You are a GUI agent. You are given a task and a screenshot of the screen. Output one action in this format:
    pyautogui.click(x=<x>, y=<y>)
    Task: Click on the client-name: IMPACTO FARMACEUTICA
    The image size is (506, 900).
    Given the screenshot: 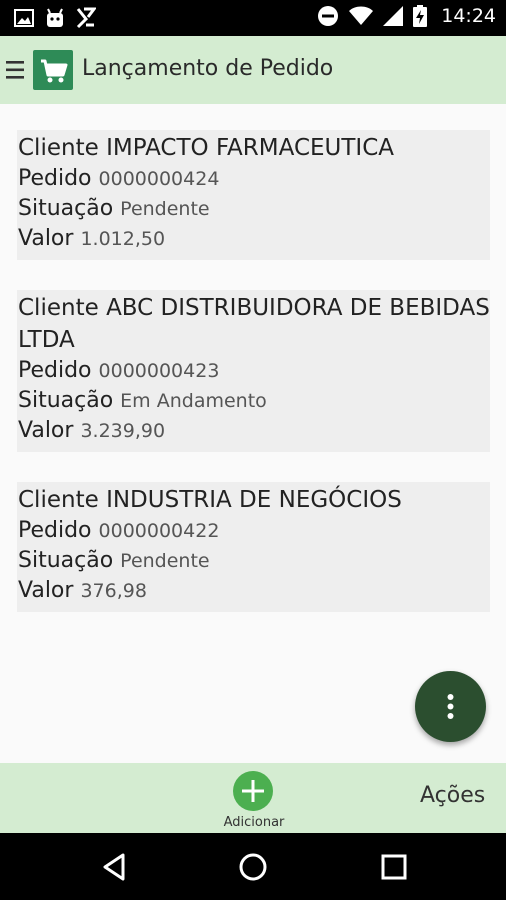 What is the action you would take?
    pyautogui.click(x=250, y=148)
    